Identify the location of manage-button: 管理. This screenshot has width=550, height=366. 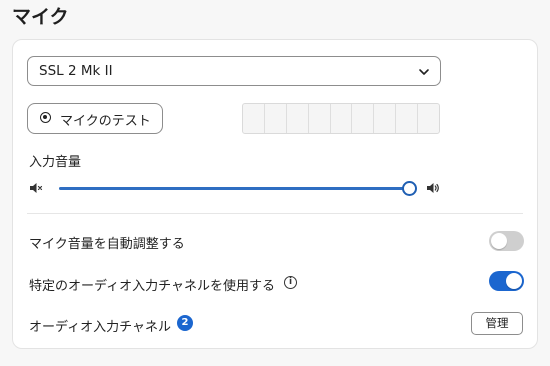
(497, 323).